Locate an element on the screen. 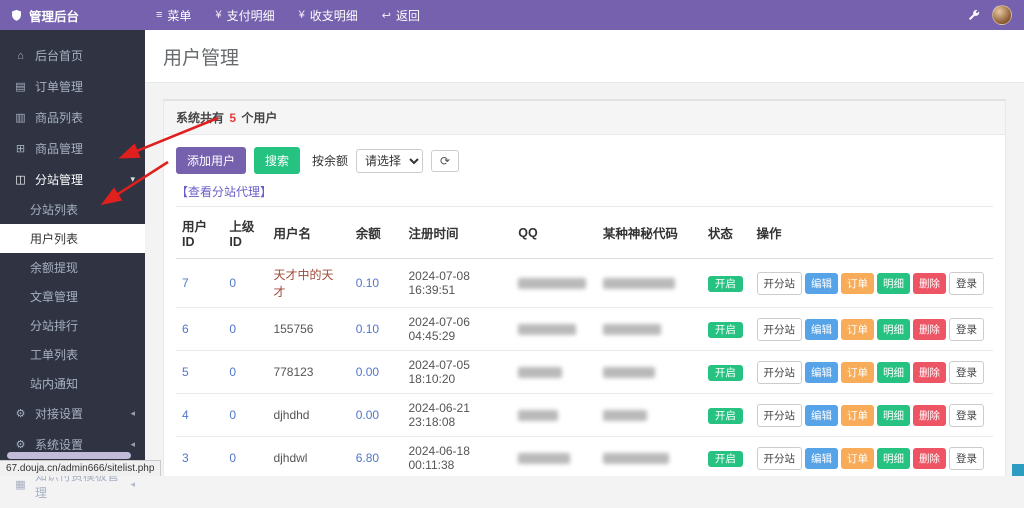  topbar-item-income-expense-detail: ¥ 收支明细 is located at coordinates (328, 15).